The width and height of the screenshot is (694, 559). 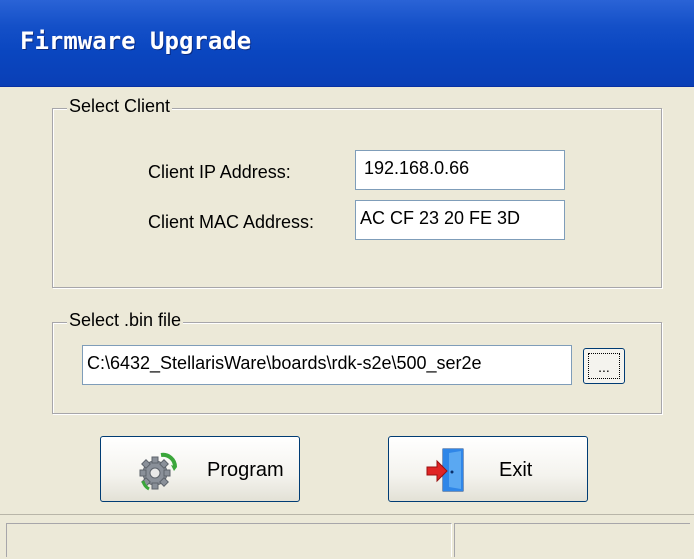 I want to click on client-ip-label: Client IP Address:, so click(x=219, y=172).